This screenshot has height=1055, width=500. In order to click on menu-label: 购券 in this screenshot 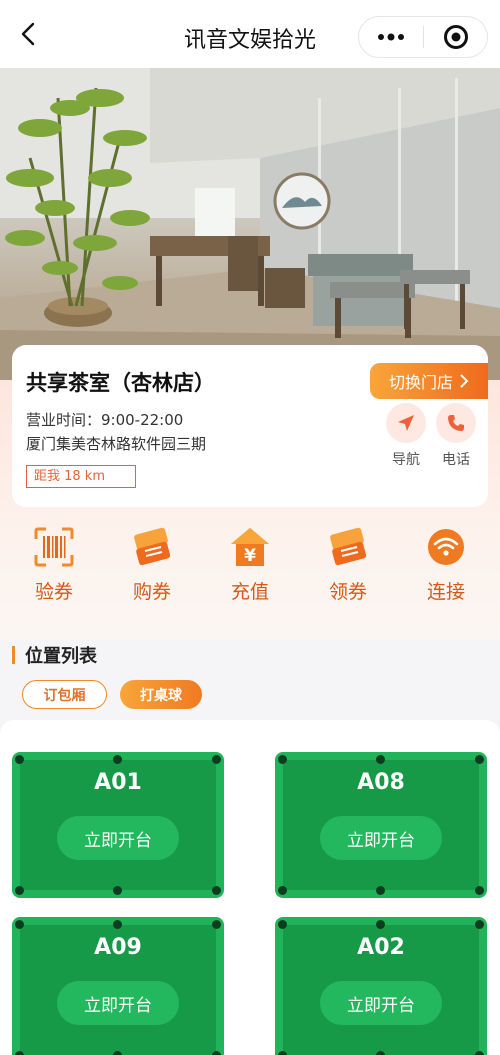, I will do `click(151, 592)`.